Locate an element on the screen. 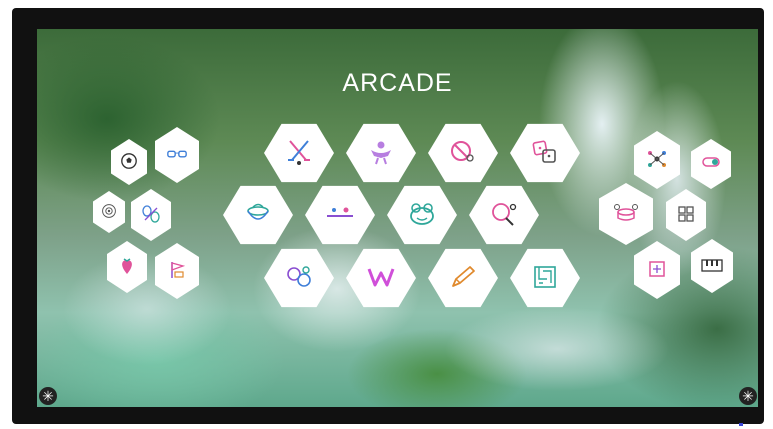 The height and width of the screenshot is (429, 773). piano-icon is located at coordinates (712, 265).